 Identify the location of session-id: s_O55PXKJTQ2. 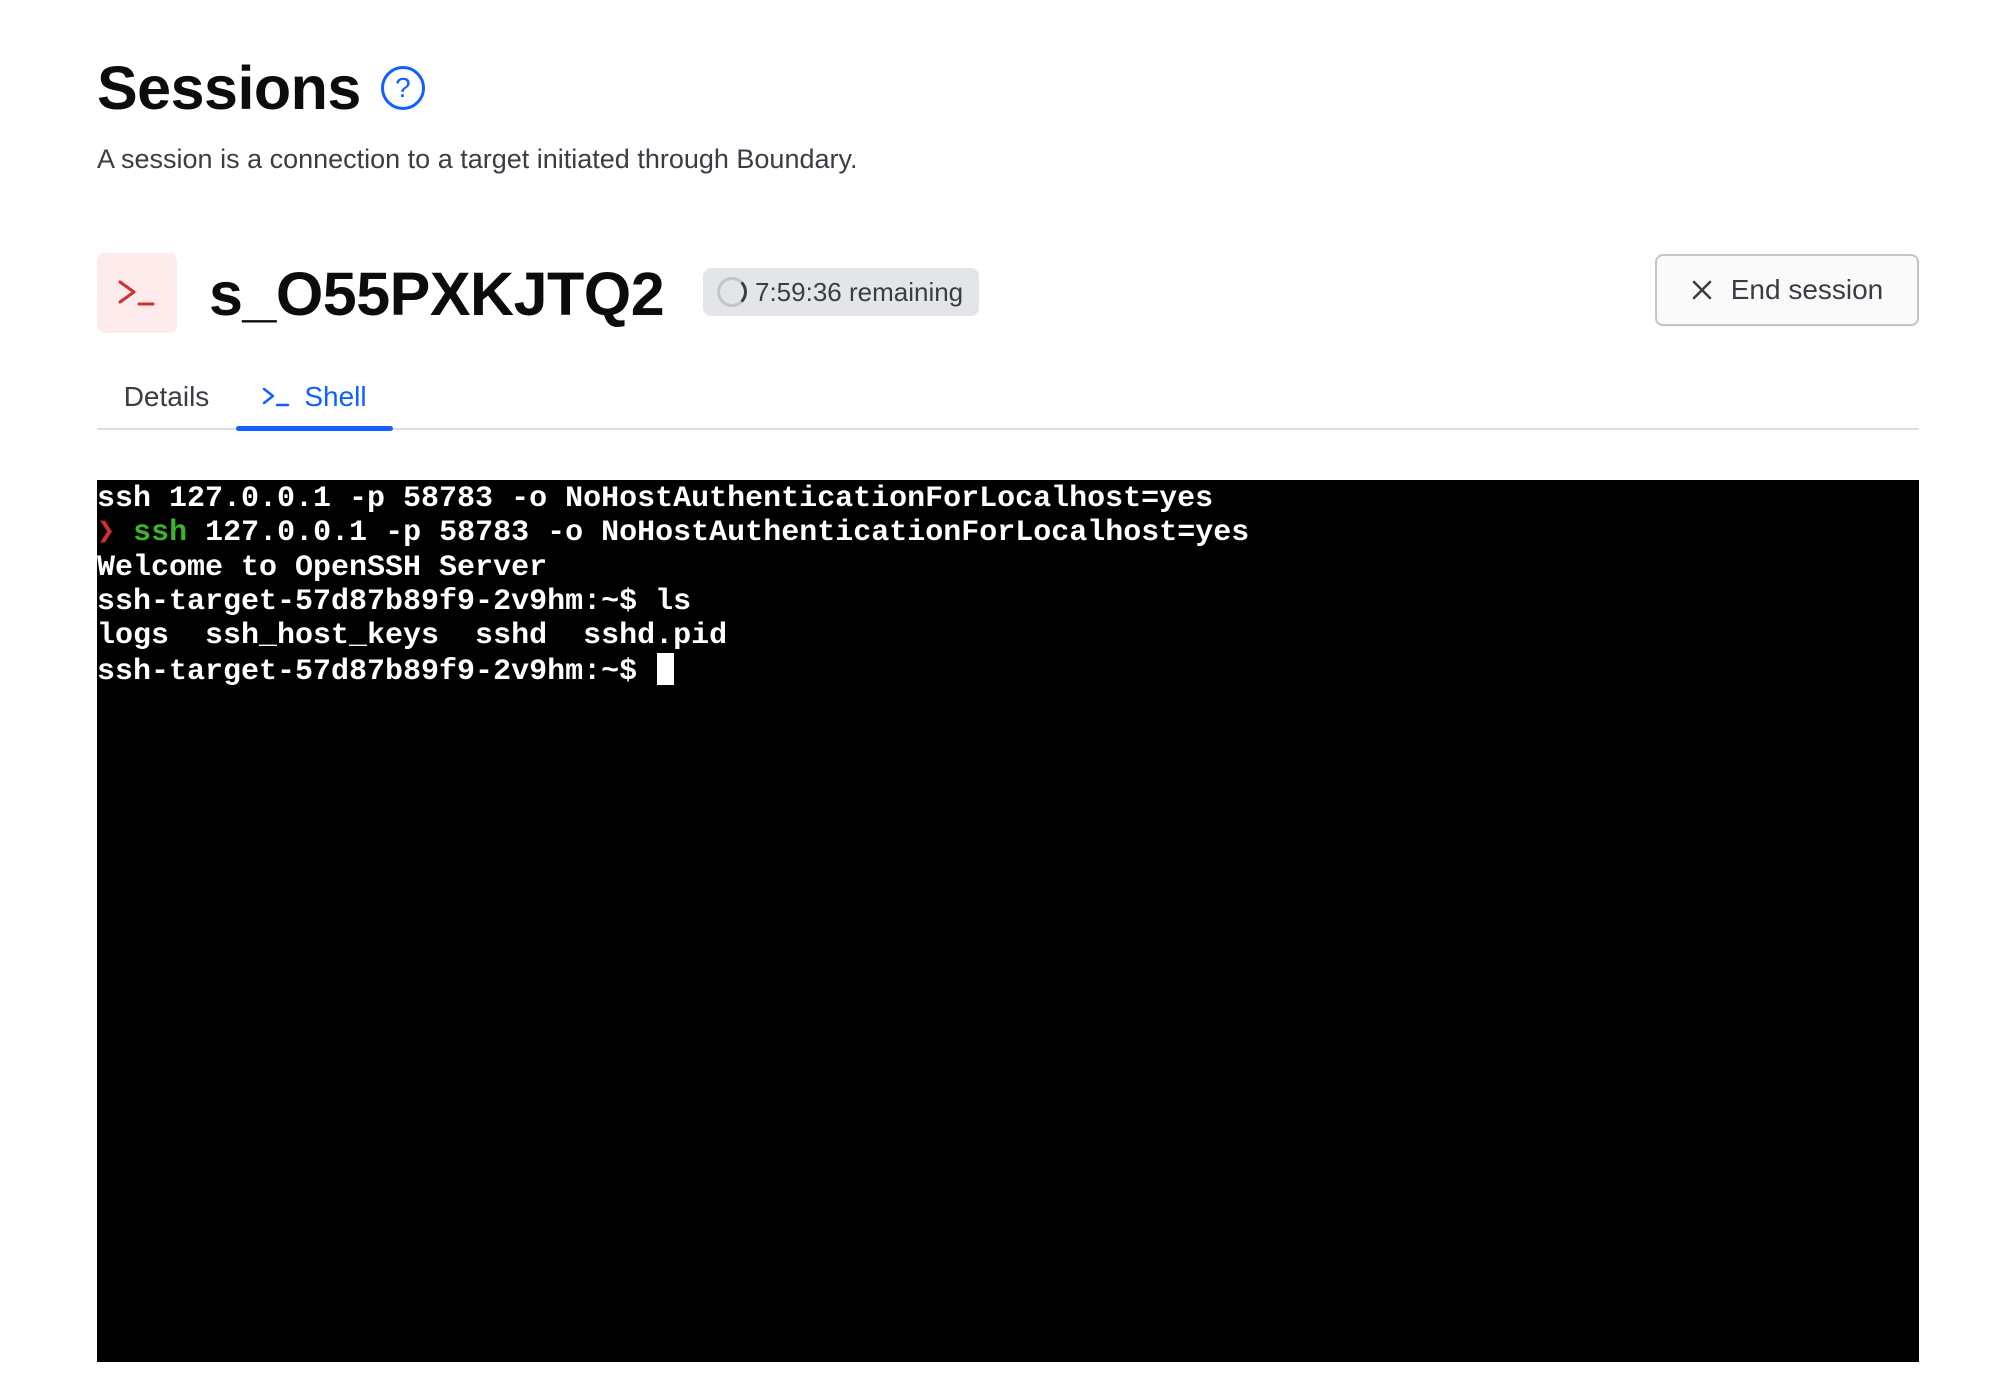
(437, 294).